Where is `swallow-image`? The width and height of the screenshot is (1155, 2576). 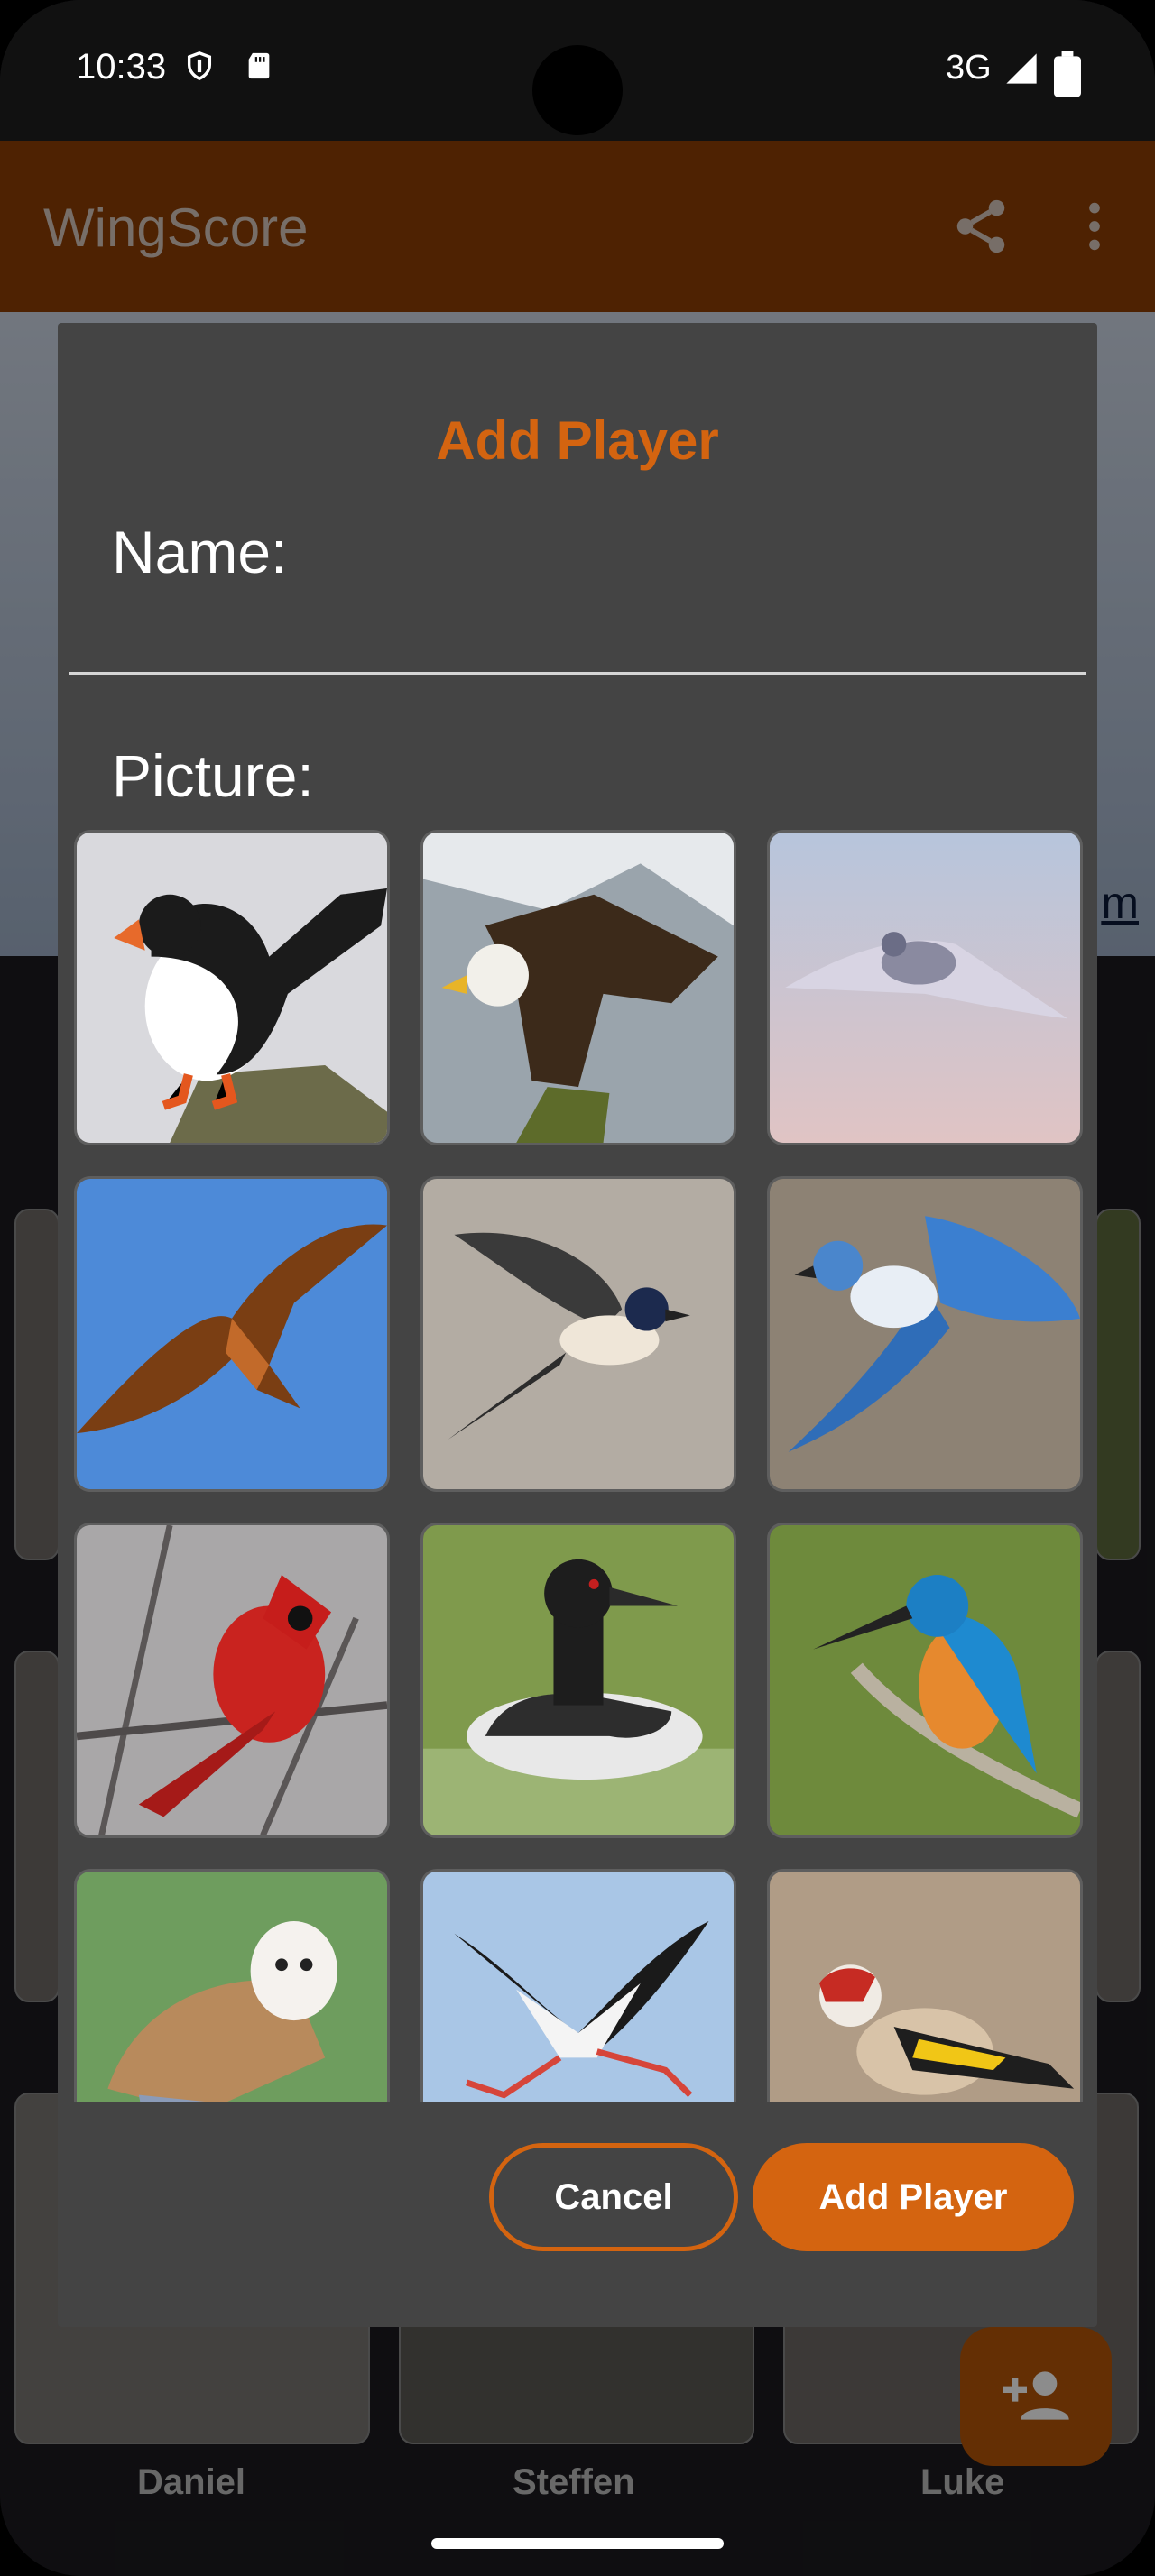 swallow-image is located at coordinates (578, 1334).